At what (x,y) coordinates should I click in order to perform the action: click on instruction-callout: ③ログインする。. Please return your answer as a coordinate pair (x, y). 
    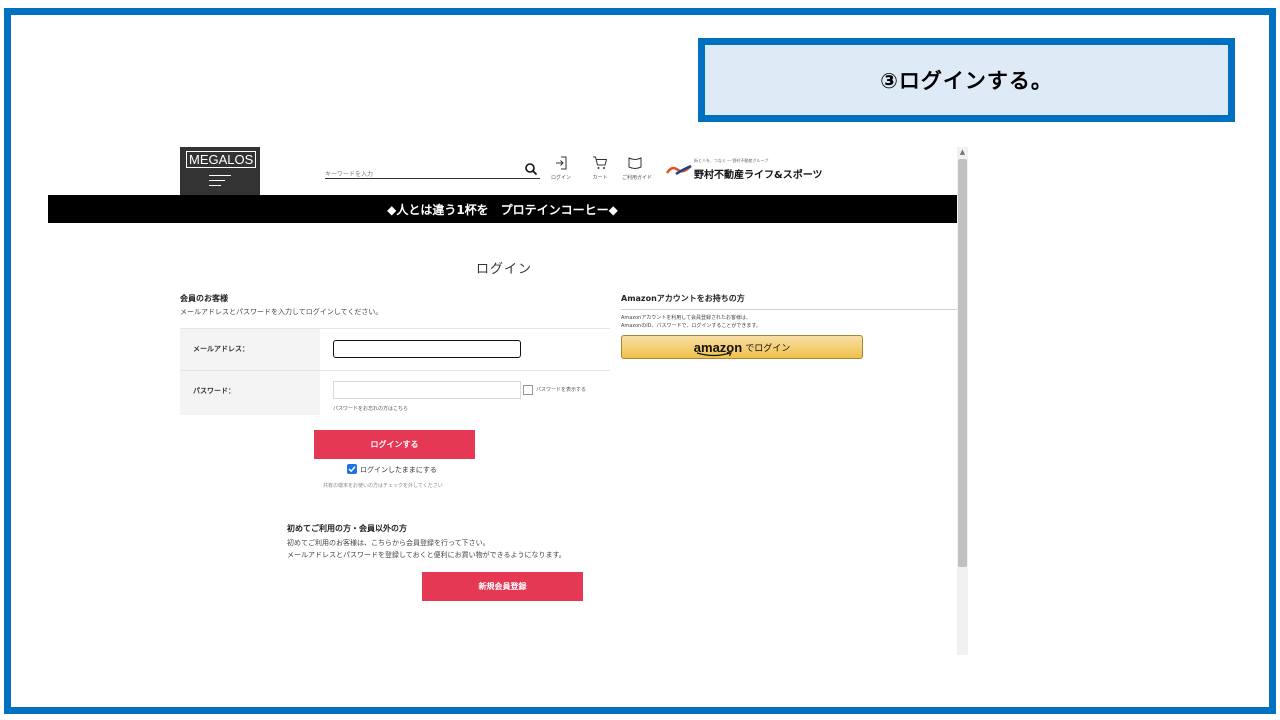
    Looking at the image, I should click on (966, 80).